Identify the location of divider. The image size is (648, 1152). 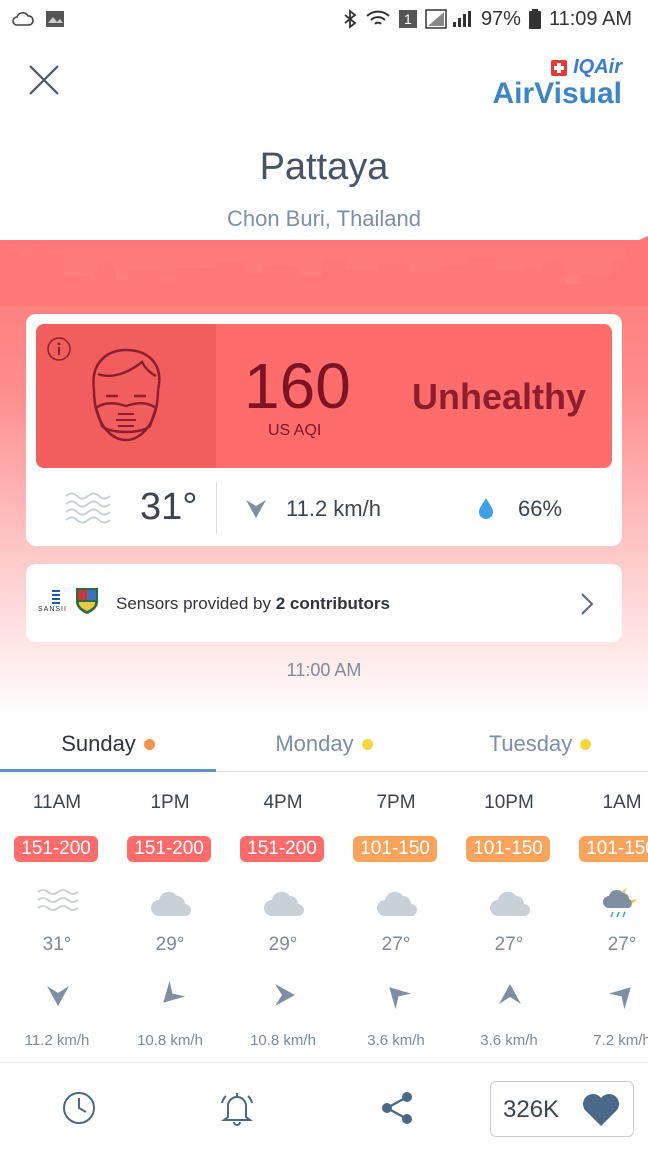
(216, 508).